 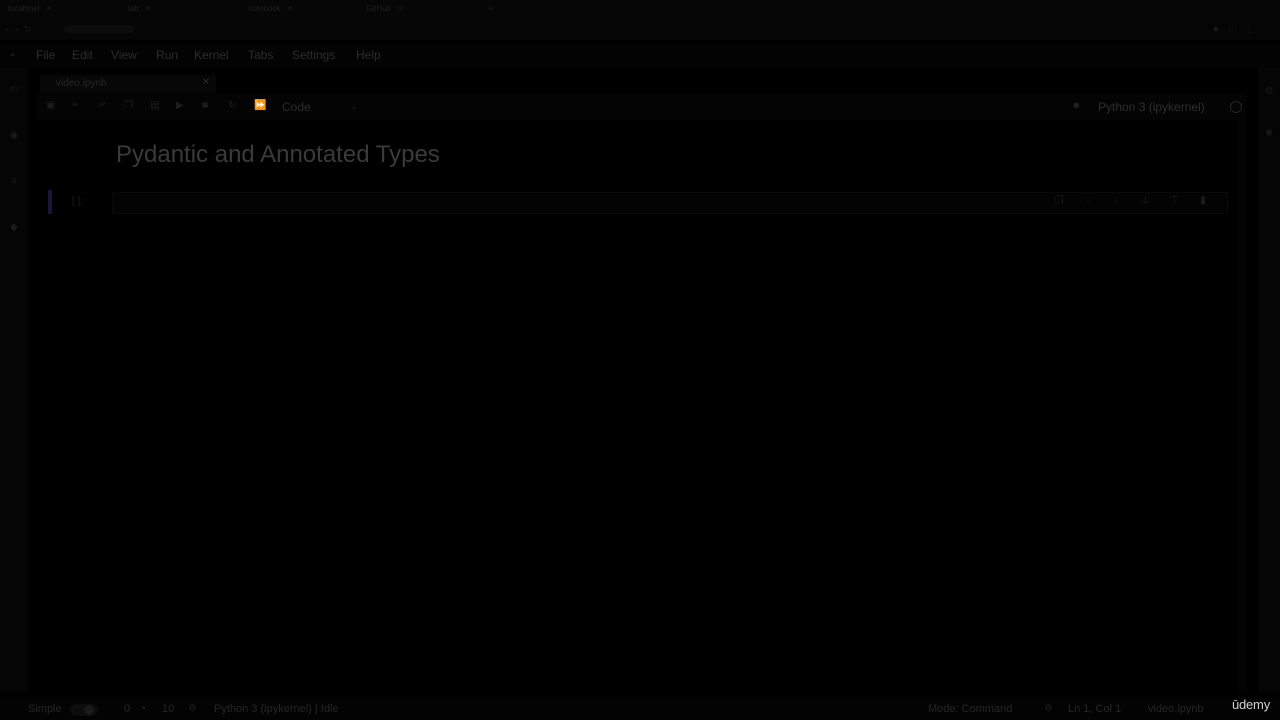 I want to click on browser-tab-label: localhost, so click(x=24, y=8).